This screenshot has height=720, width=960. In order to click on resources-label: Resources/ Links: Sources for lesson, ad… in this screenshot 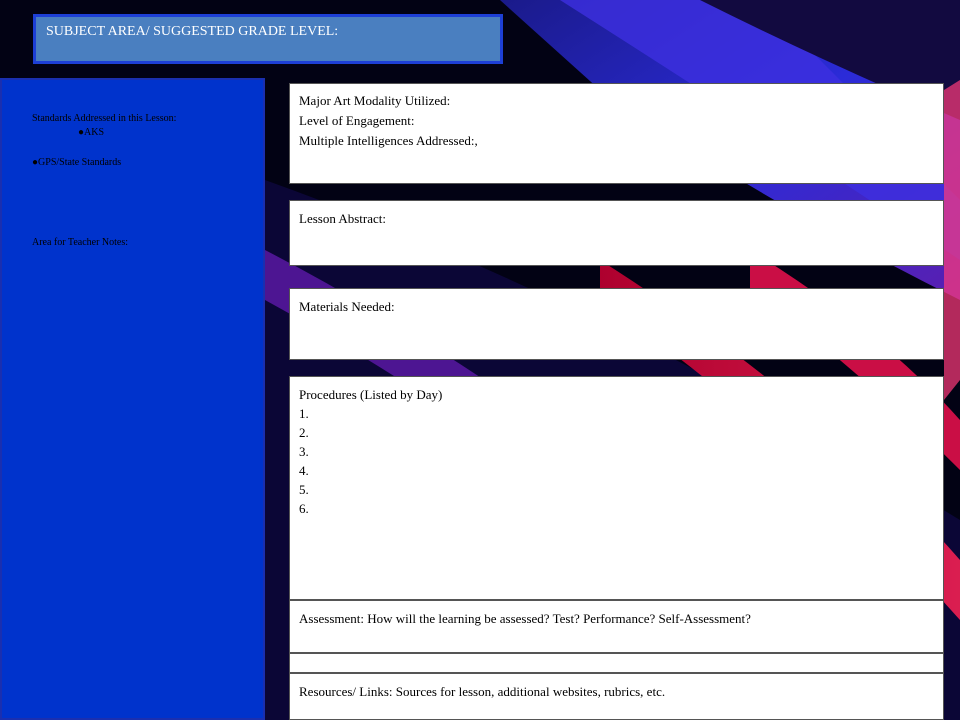, I will do `click(482, 691)`.